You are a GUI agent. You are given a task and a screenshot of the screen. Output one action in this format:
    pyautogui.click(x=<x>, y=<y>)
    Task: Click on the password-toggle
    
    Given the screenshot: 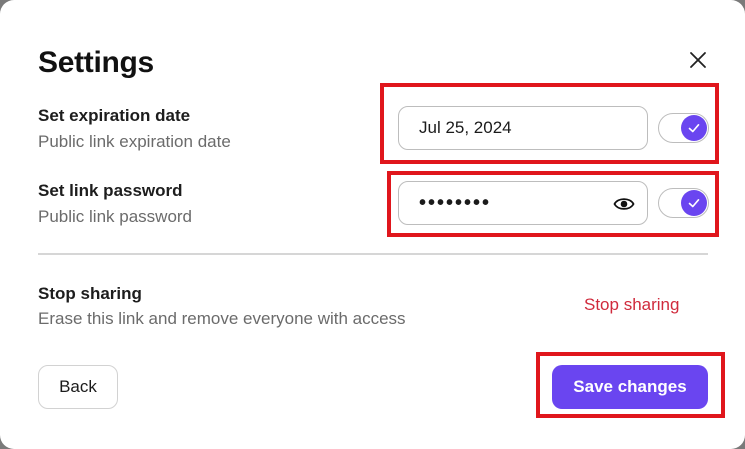 What is the action you would take?
    pyautogui.click(x=683, y=203)
    